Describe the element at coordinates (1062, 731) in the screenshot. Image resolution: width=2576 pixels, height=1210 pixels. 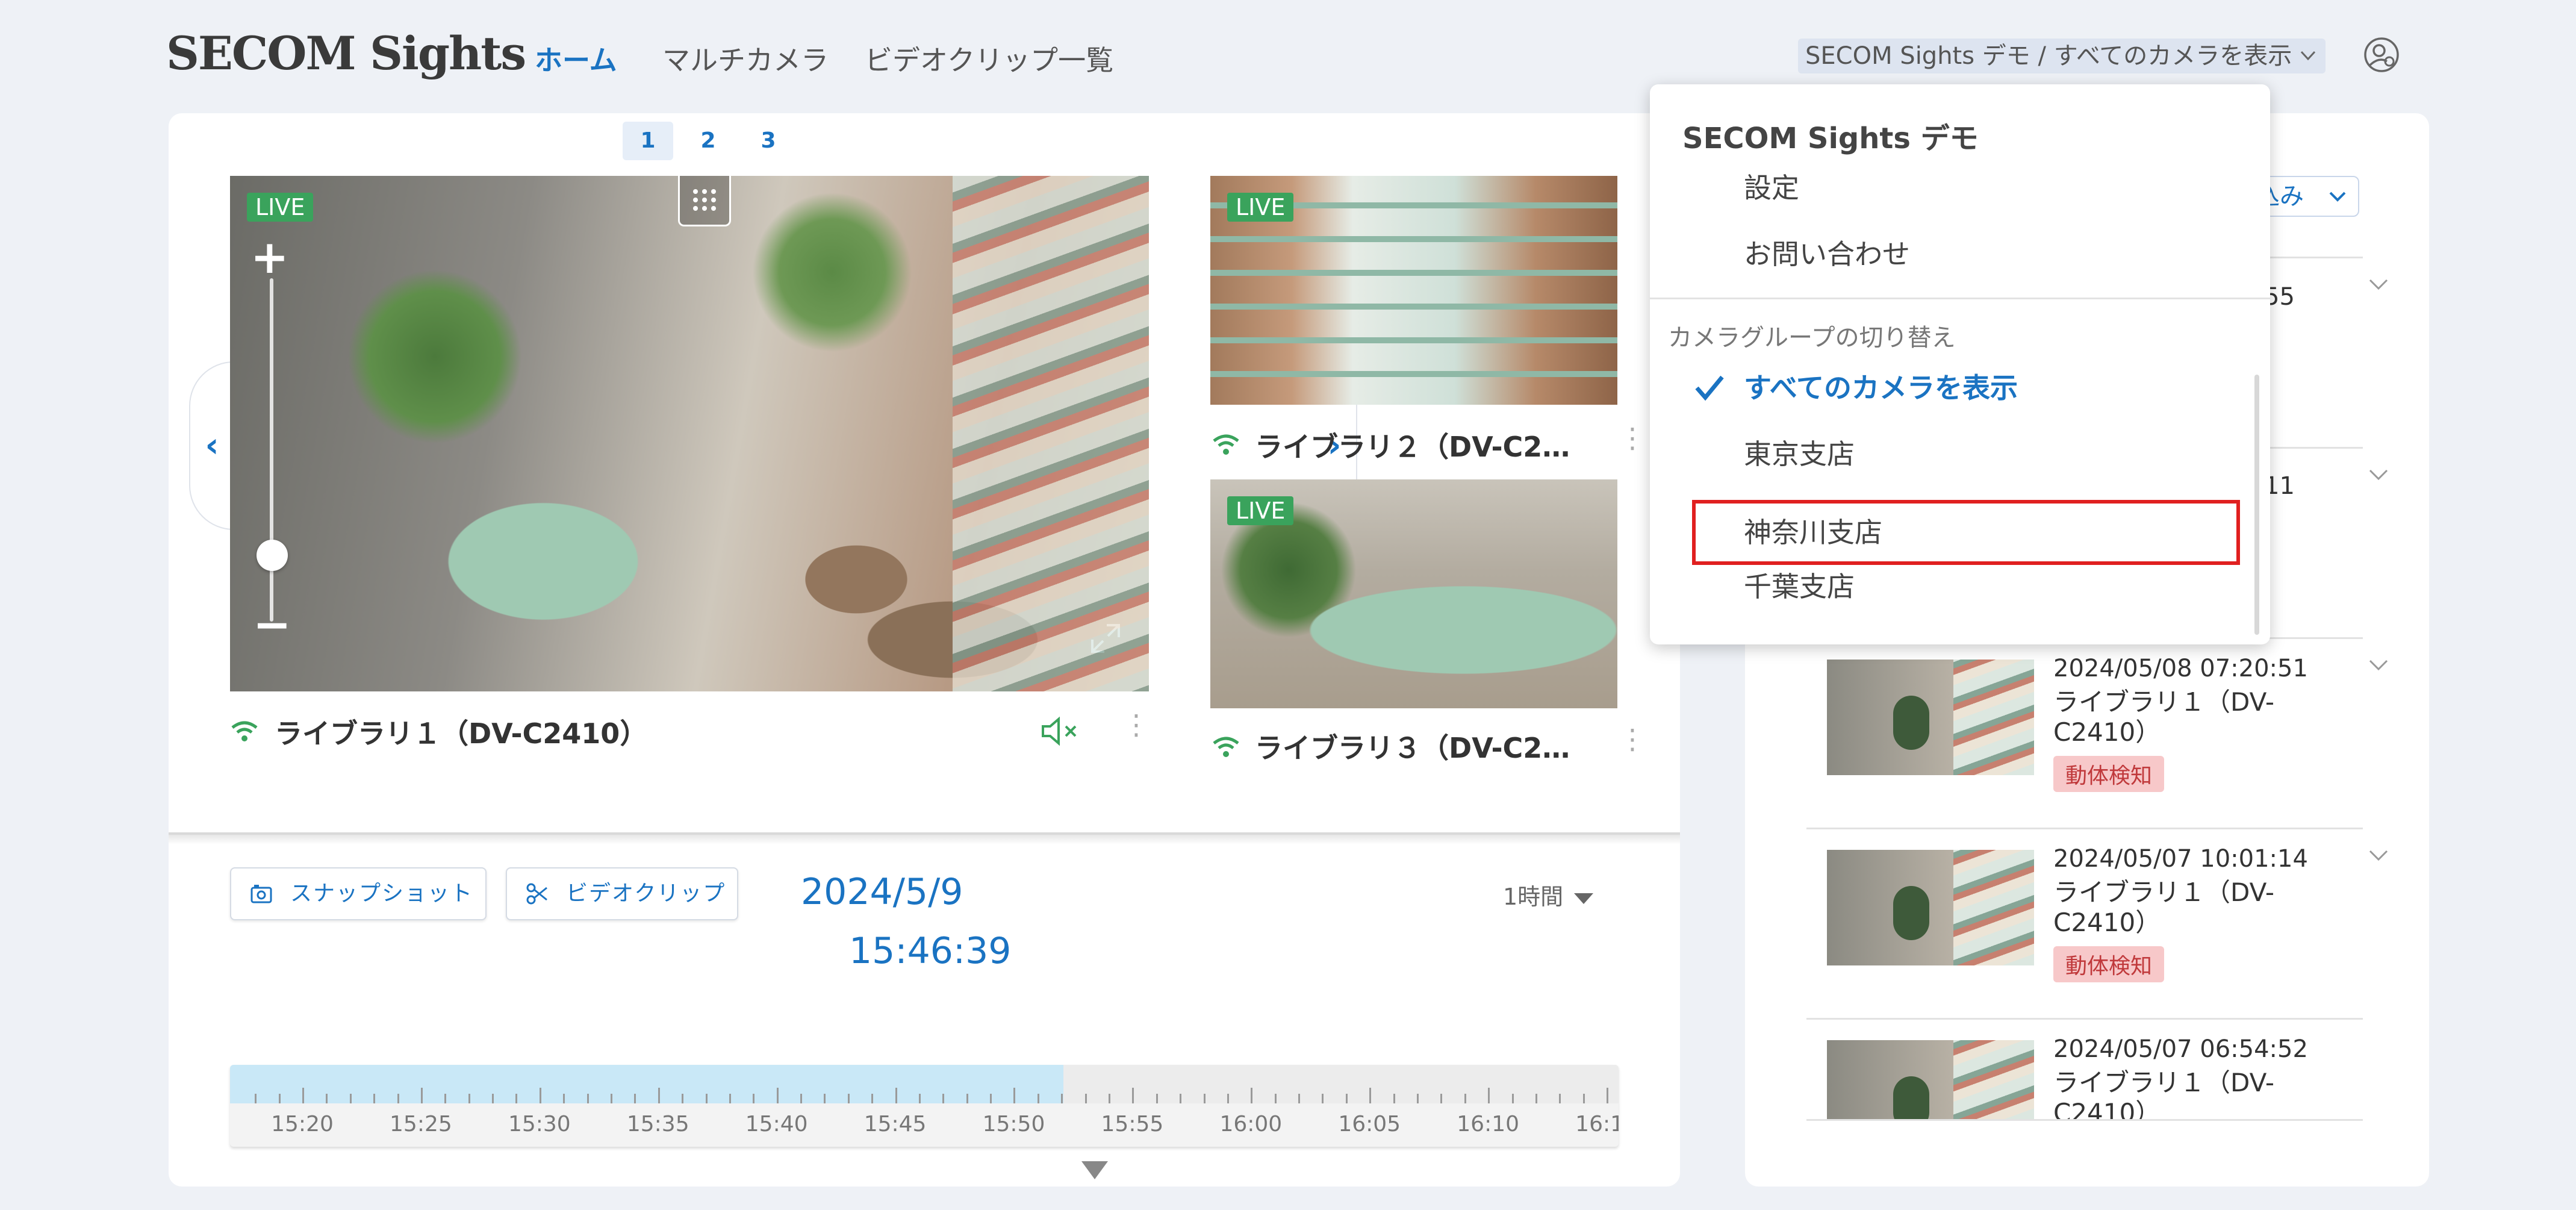
I see `speaker-muted-icon` at that location.